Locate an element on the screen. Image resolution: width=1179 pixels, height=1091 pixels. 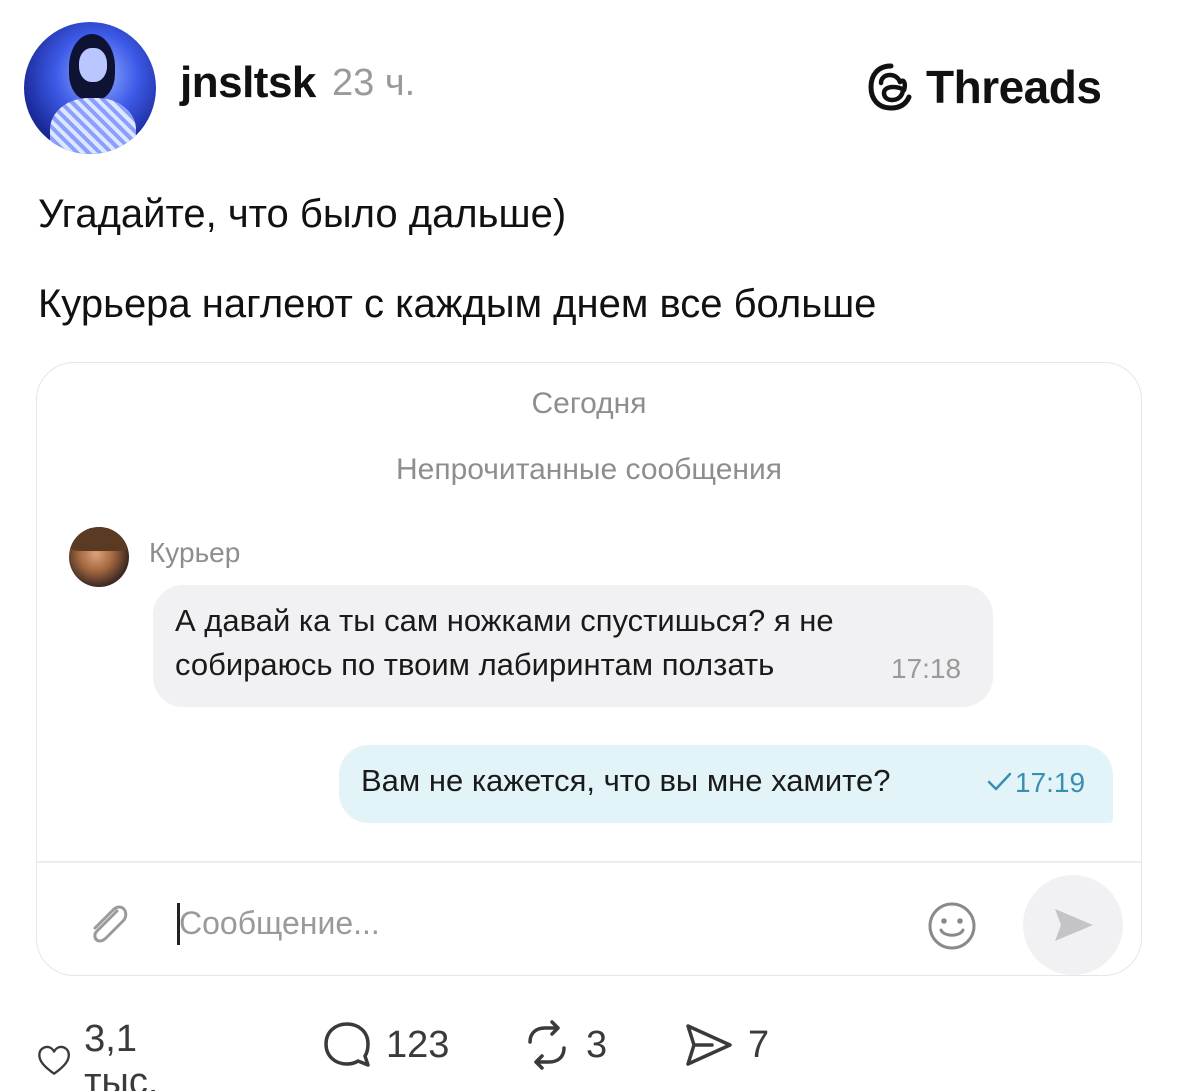
repost-count: 3 is located at coordinates (597, 1044).